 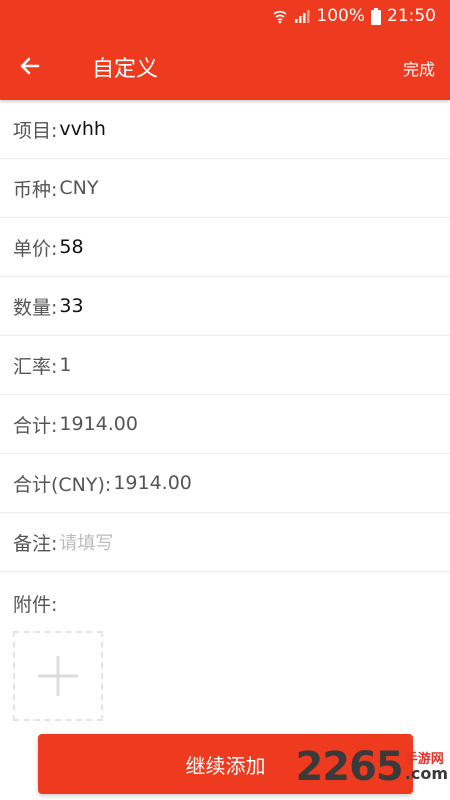 I want to click on back-button, so click(x=30, y=66).